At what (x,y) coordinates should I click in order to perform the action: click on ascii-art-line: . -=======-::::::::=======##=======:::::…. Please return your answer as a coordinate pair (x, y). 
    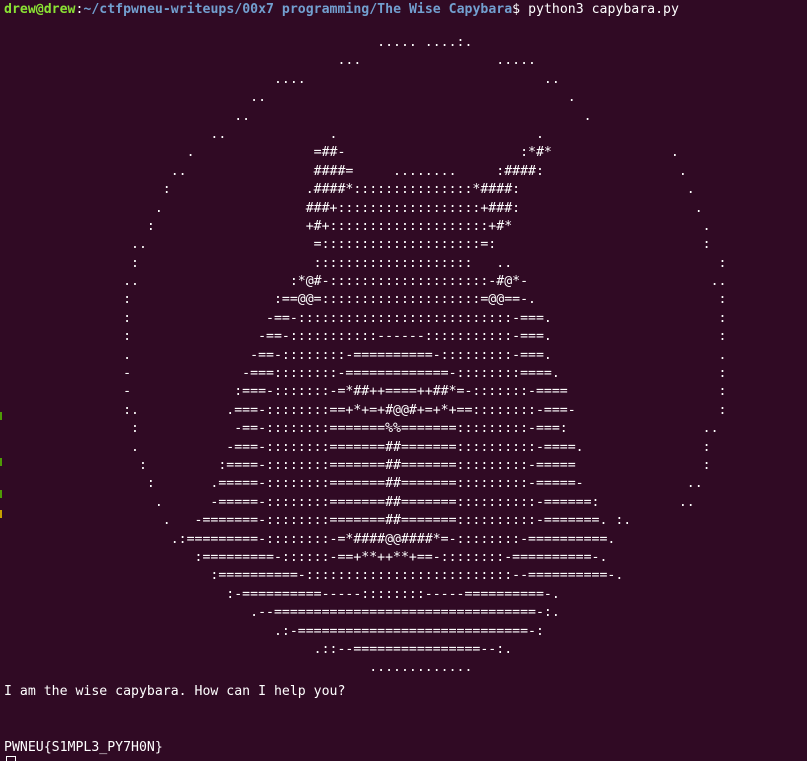
    Looking at the image, I should click on (318, 521).